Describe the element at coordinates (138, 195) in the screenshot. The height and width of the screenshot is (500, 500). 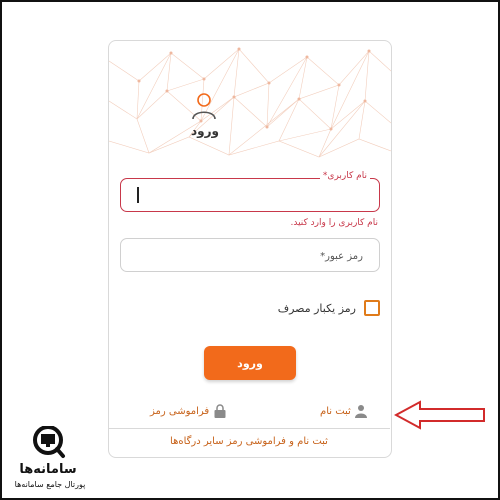
I see `text-caret` at that location.